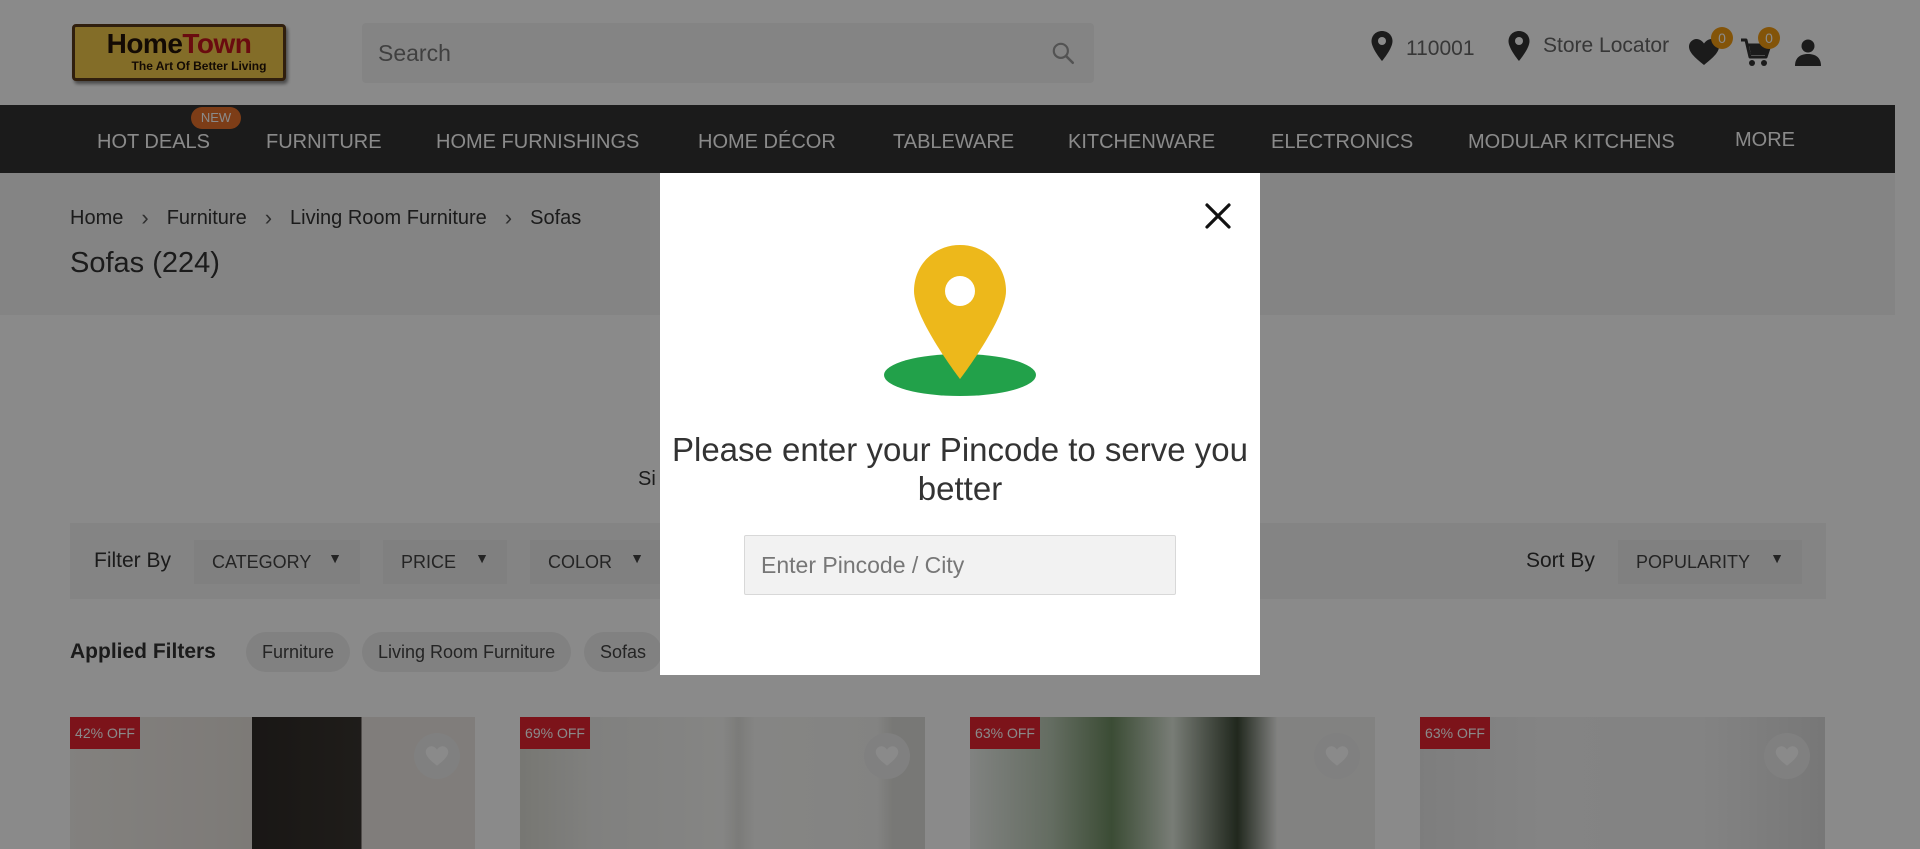 The width and height of the screenshot is (1920, 849). What do you see at coordinates (960, 565) in the screenshot?
I see `pincode-input` at bounding box center [960, 565].